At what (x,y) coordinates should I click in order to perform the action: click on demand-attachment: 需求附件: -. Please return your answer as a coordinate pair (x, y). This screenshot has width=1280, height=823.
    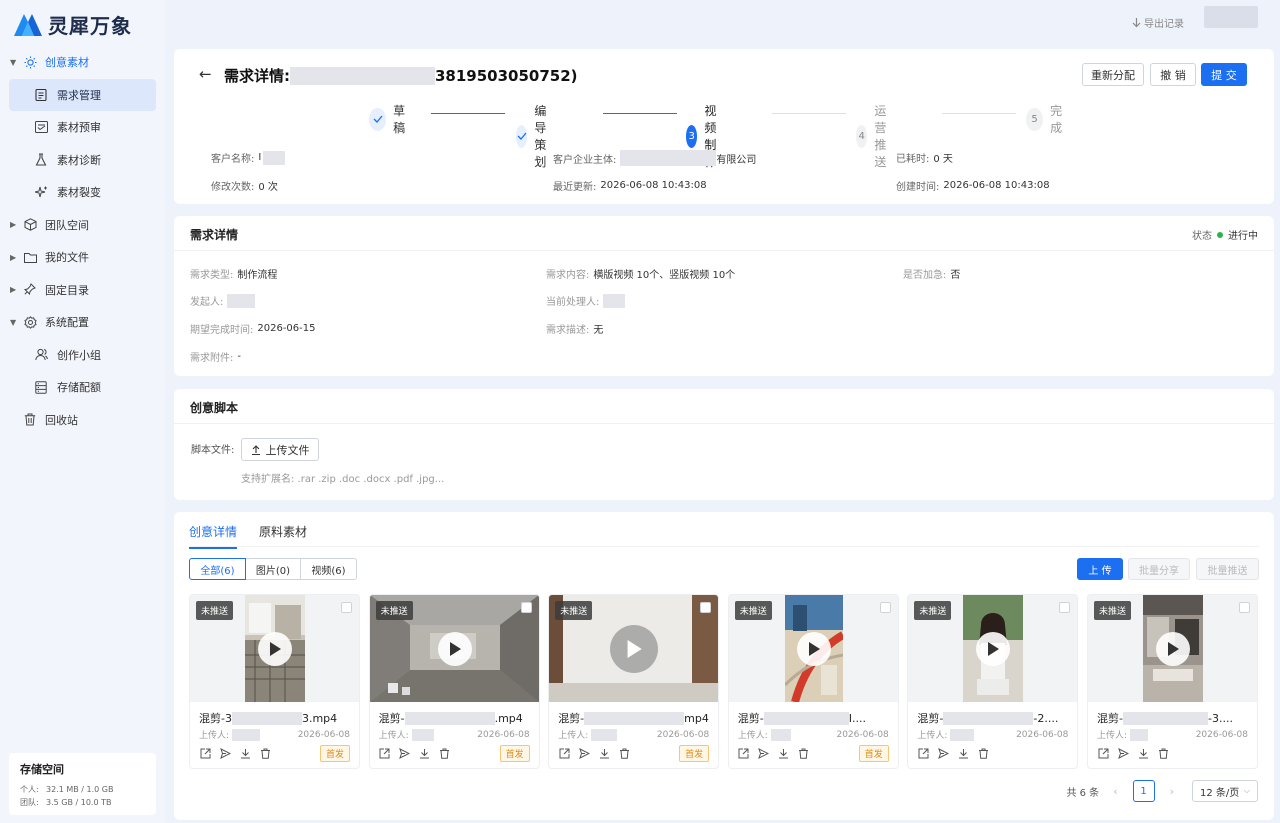
    Looking at the image, I should click on (215, 357).